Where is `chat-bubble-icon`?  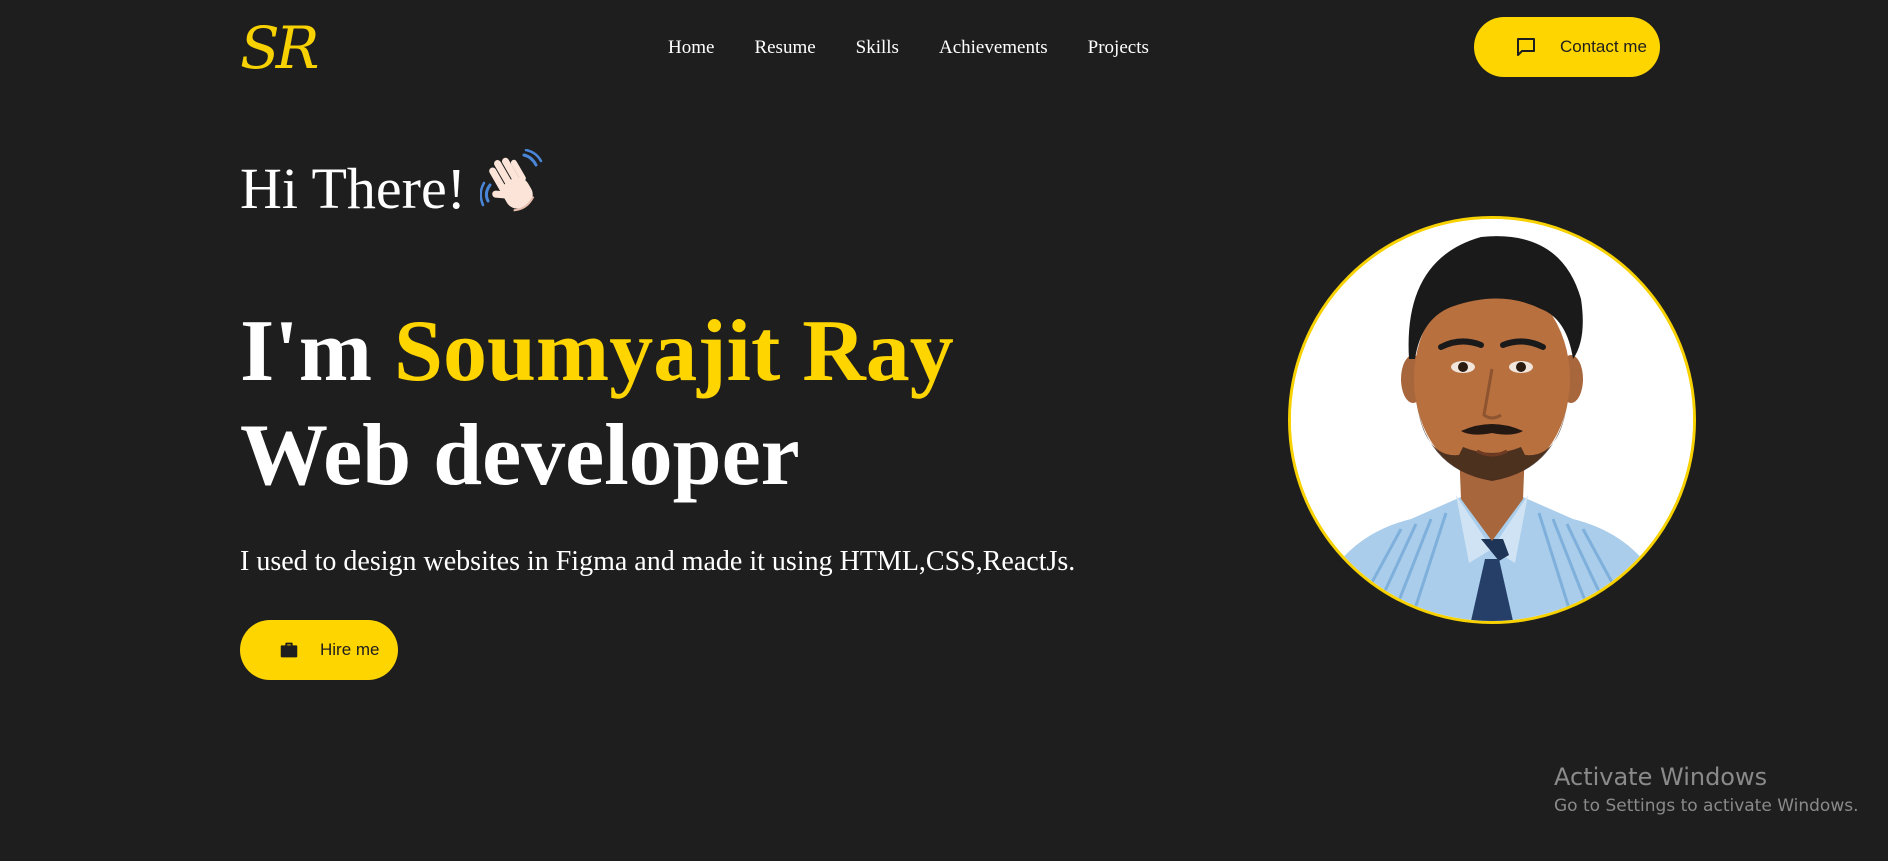
chat-bubble-icon is located at coordinates (1526, 47).